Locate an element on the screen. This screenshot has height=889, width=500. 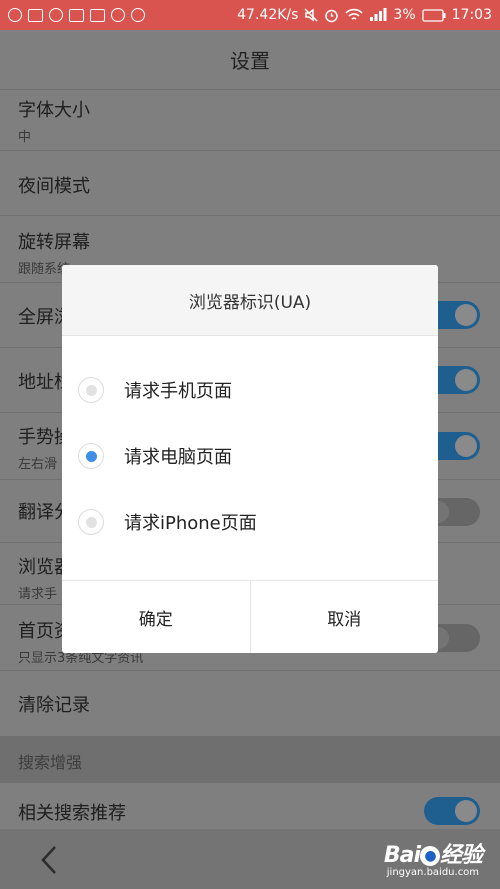
confirm-button: 确定 is located at coordinates (156, 617).